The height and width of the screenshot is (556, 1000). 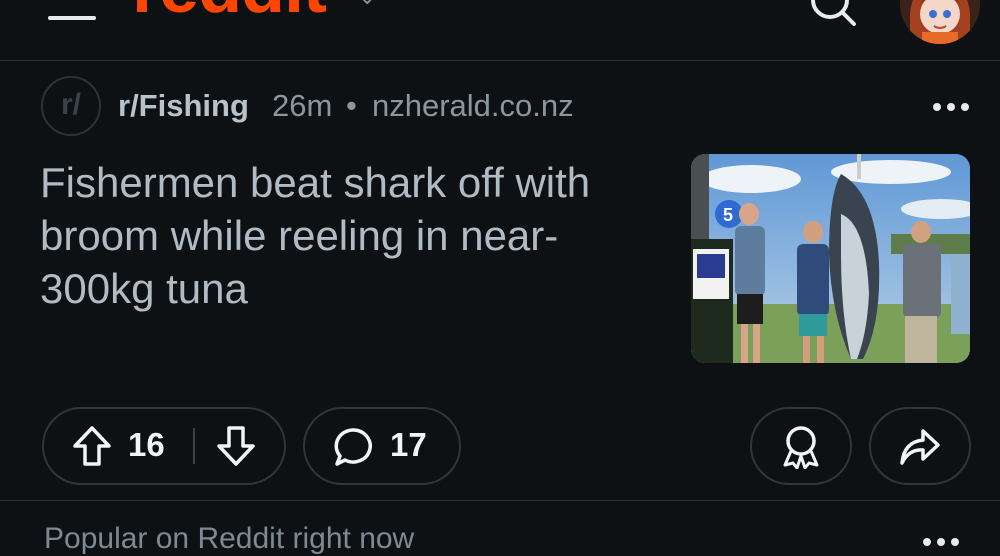 I want to click on comment-icon, so click(x=353, y=447).